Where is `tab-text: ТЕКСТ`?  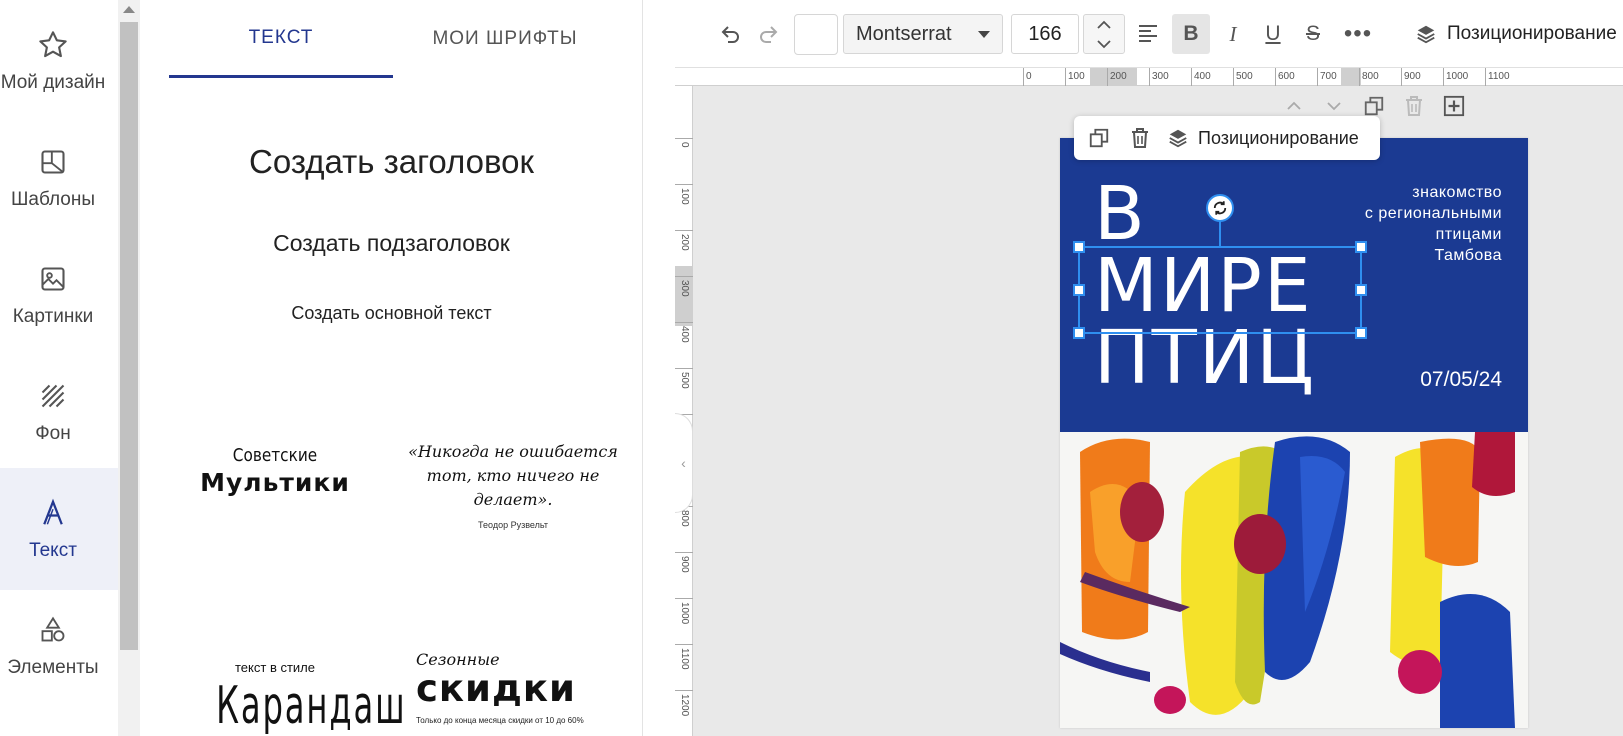 tab-text: ТЕКСТ is located at coordinates (281, 39).